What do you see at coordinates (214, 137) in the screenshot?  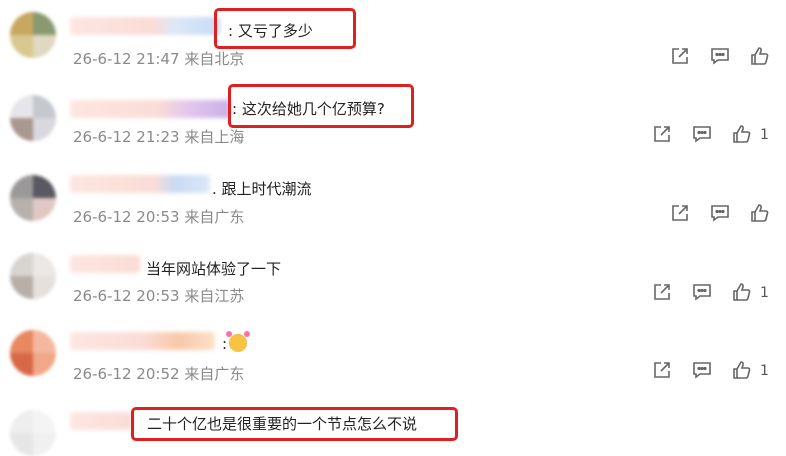 I see `comment-location: 来自上海` at bounding box center [214, 137].